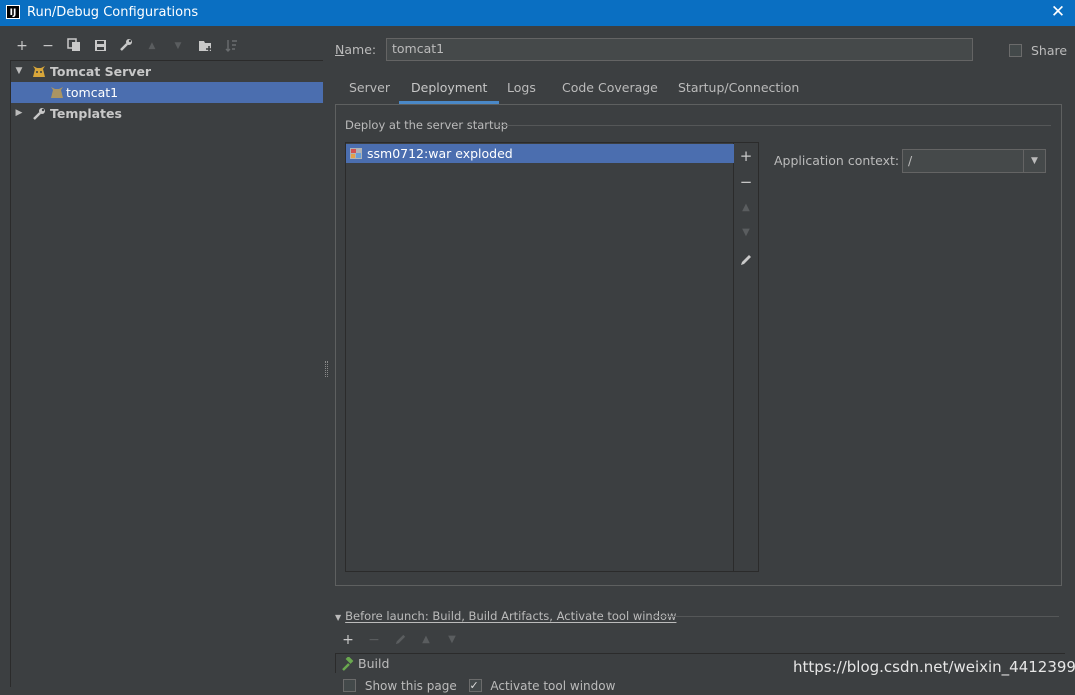  What do you see at coordinates (167, 71) in the screenshot?
I see `tree-node-tomcat-server: ▼ Tomcat Server` at bounding box center [167, 71].